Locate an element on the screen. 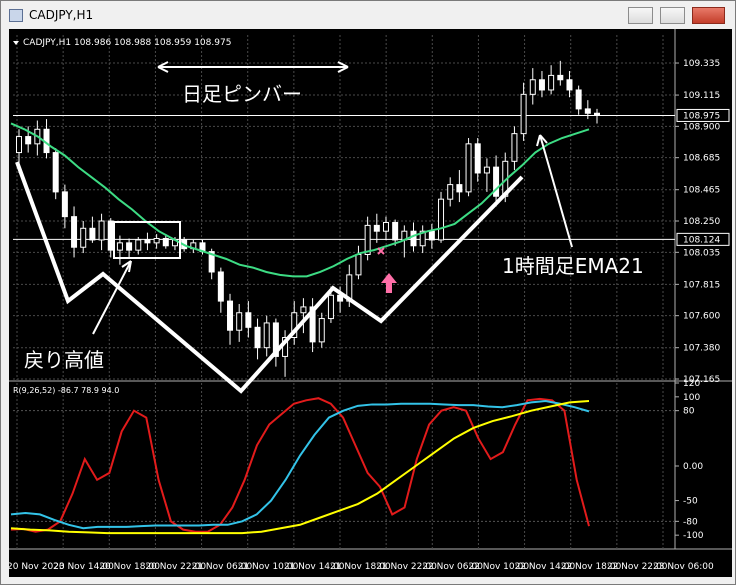 Image resolution: width=736 pixels, height=585 pixels. osc-y-tick-label: 120 is located at coordinates (691, 384).